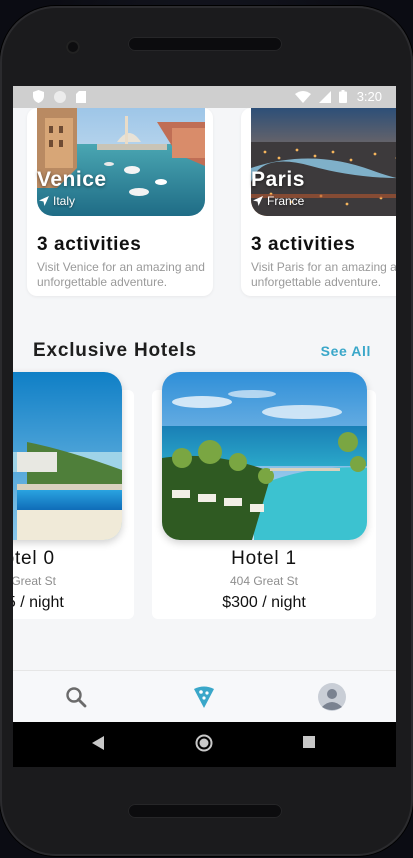 The width and height of the screenshot is (413, 858). What do you see at coordinates (264, 558) in the screenshot?
I see `hotel-name: Hotel 1` at bounding box center [264, 558].